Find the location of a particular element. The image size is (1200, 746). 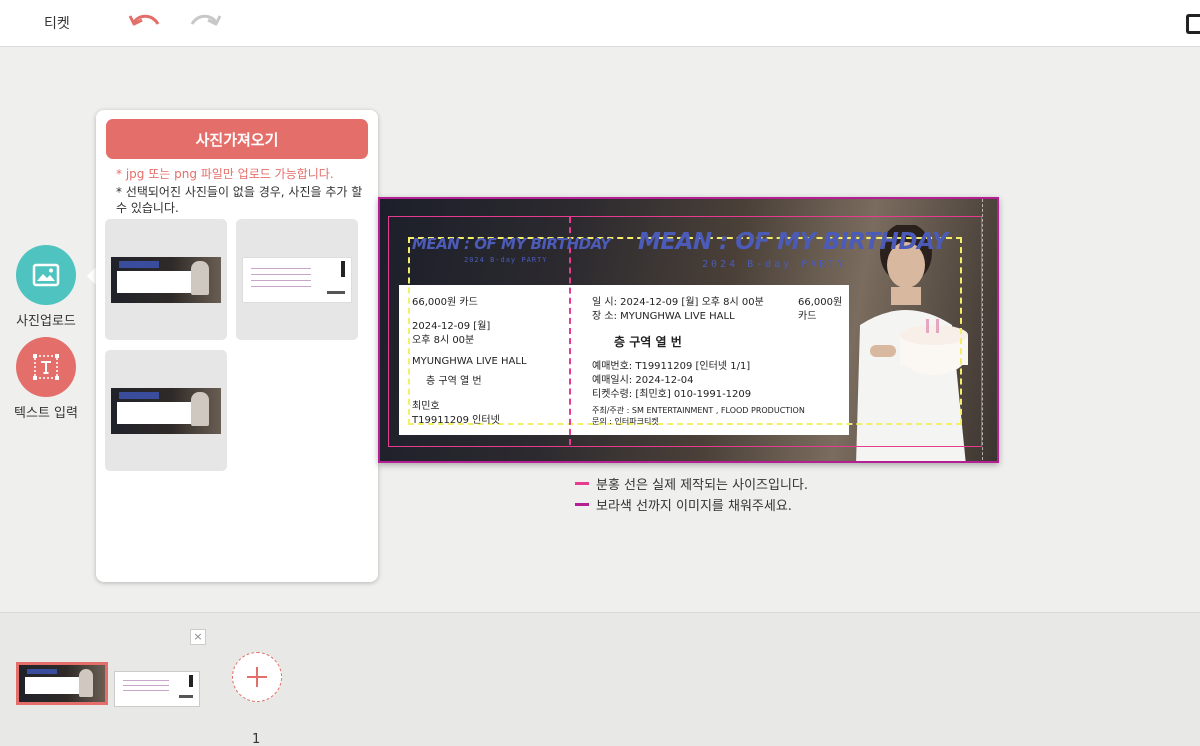

main-datetime: 일 시: 2024-12-09 [월] 오후 8시 00분 is located at coordinates (678, 302).